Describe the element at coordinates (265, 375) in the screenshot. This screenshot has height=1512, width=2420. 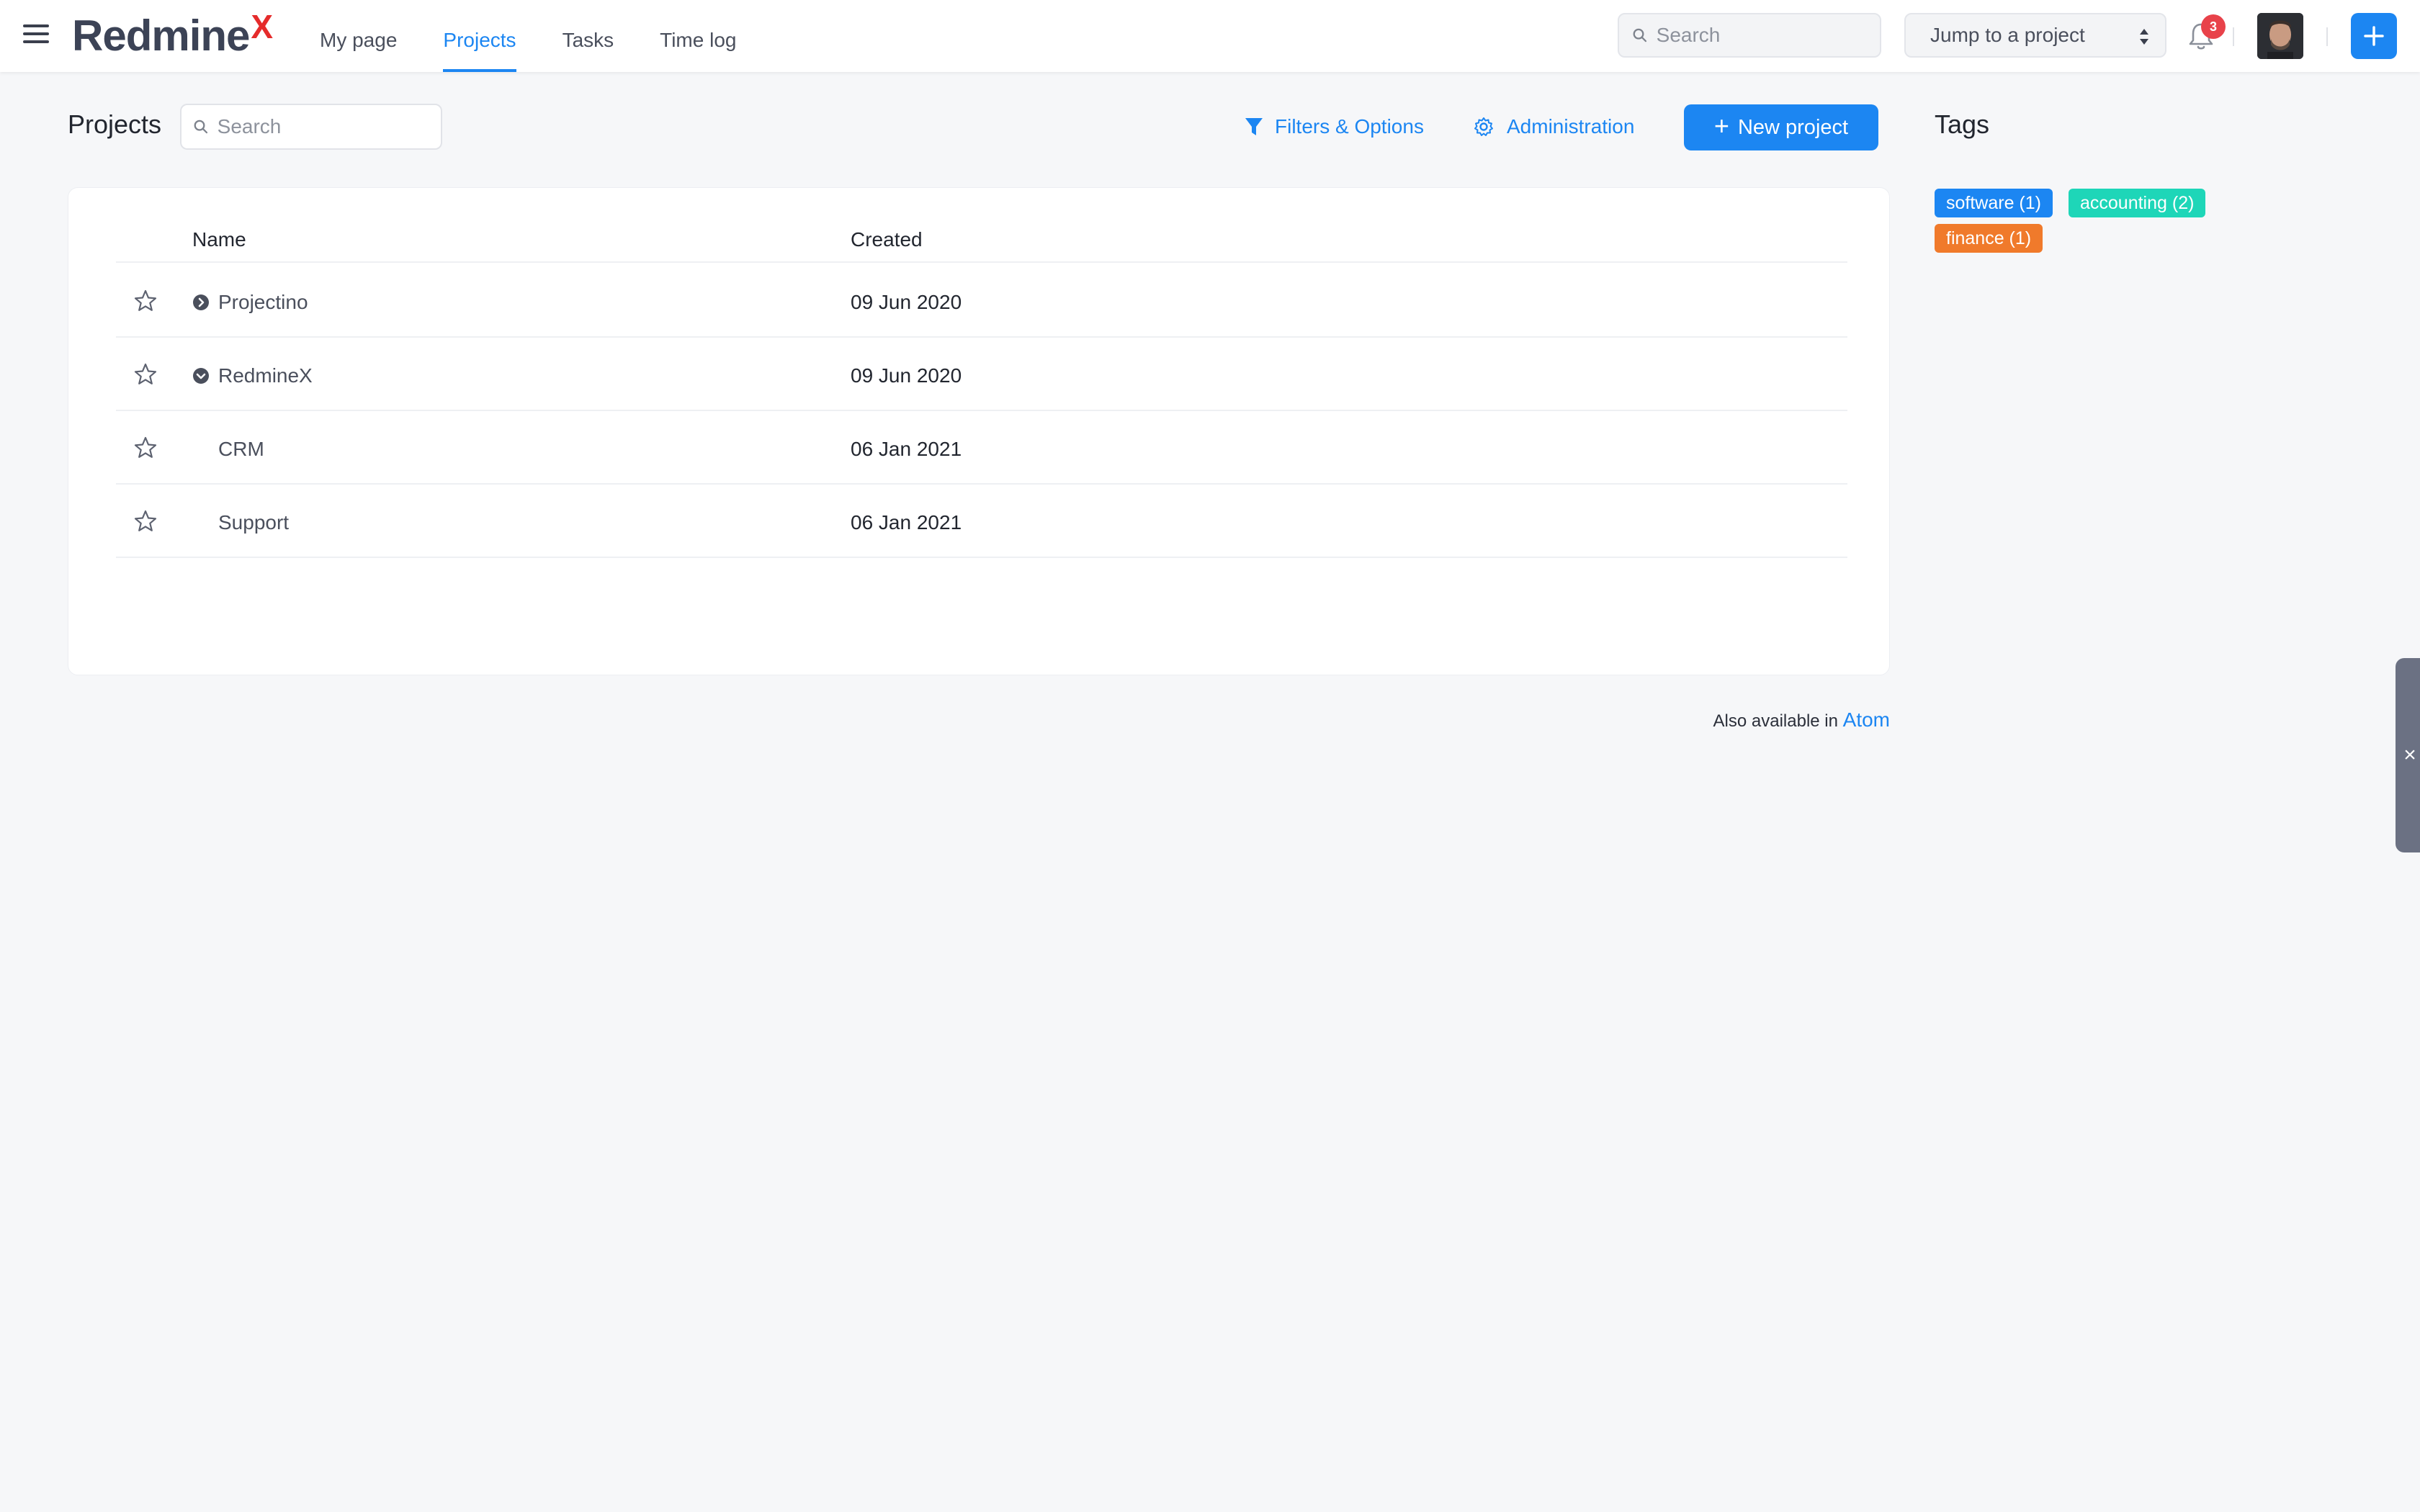
I see `project-name-link: RedmineX` at that location.